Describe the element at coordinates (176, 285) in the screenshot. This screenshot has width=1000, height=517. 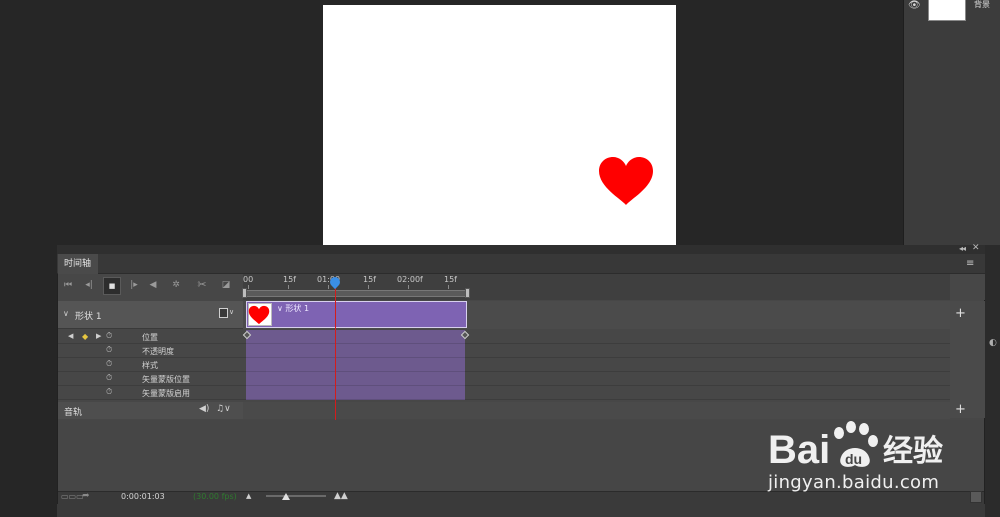
I see `settings-gear-icon: ✲` at that location.